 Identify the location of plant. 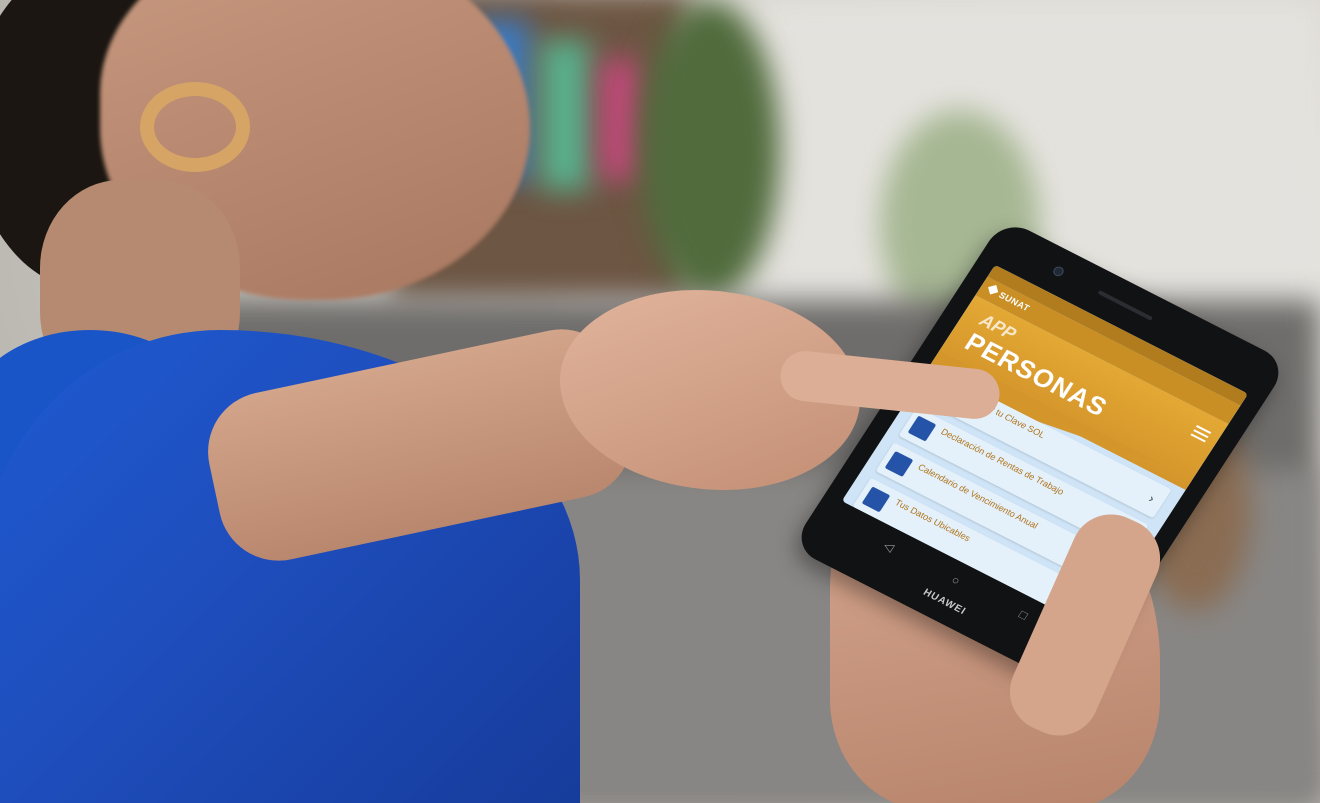
(710, 150).